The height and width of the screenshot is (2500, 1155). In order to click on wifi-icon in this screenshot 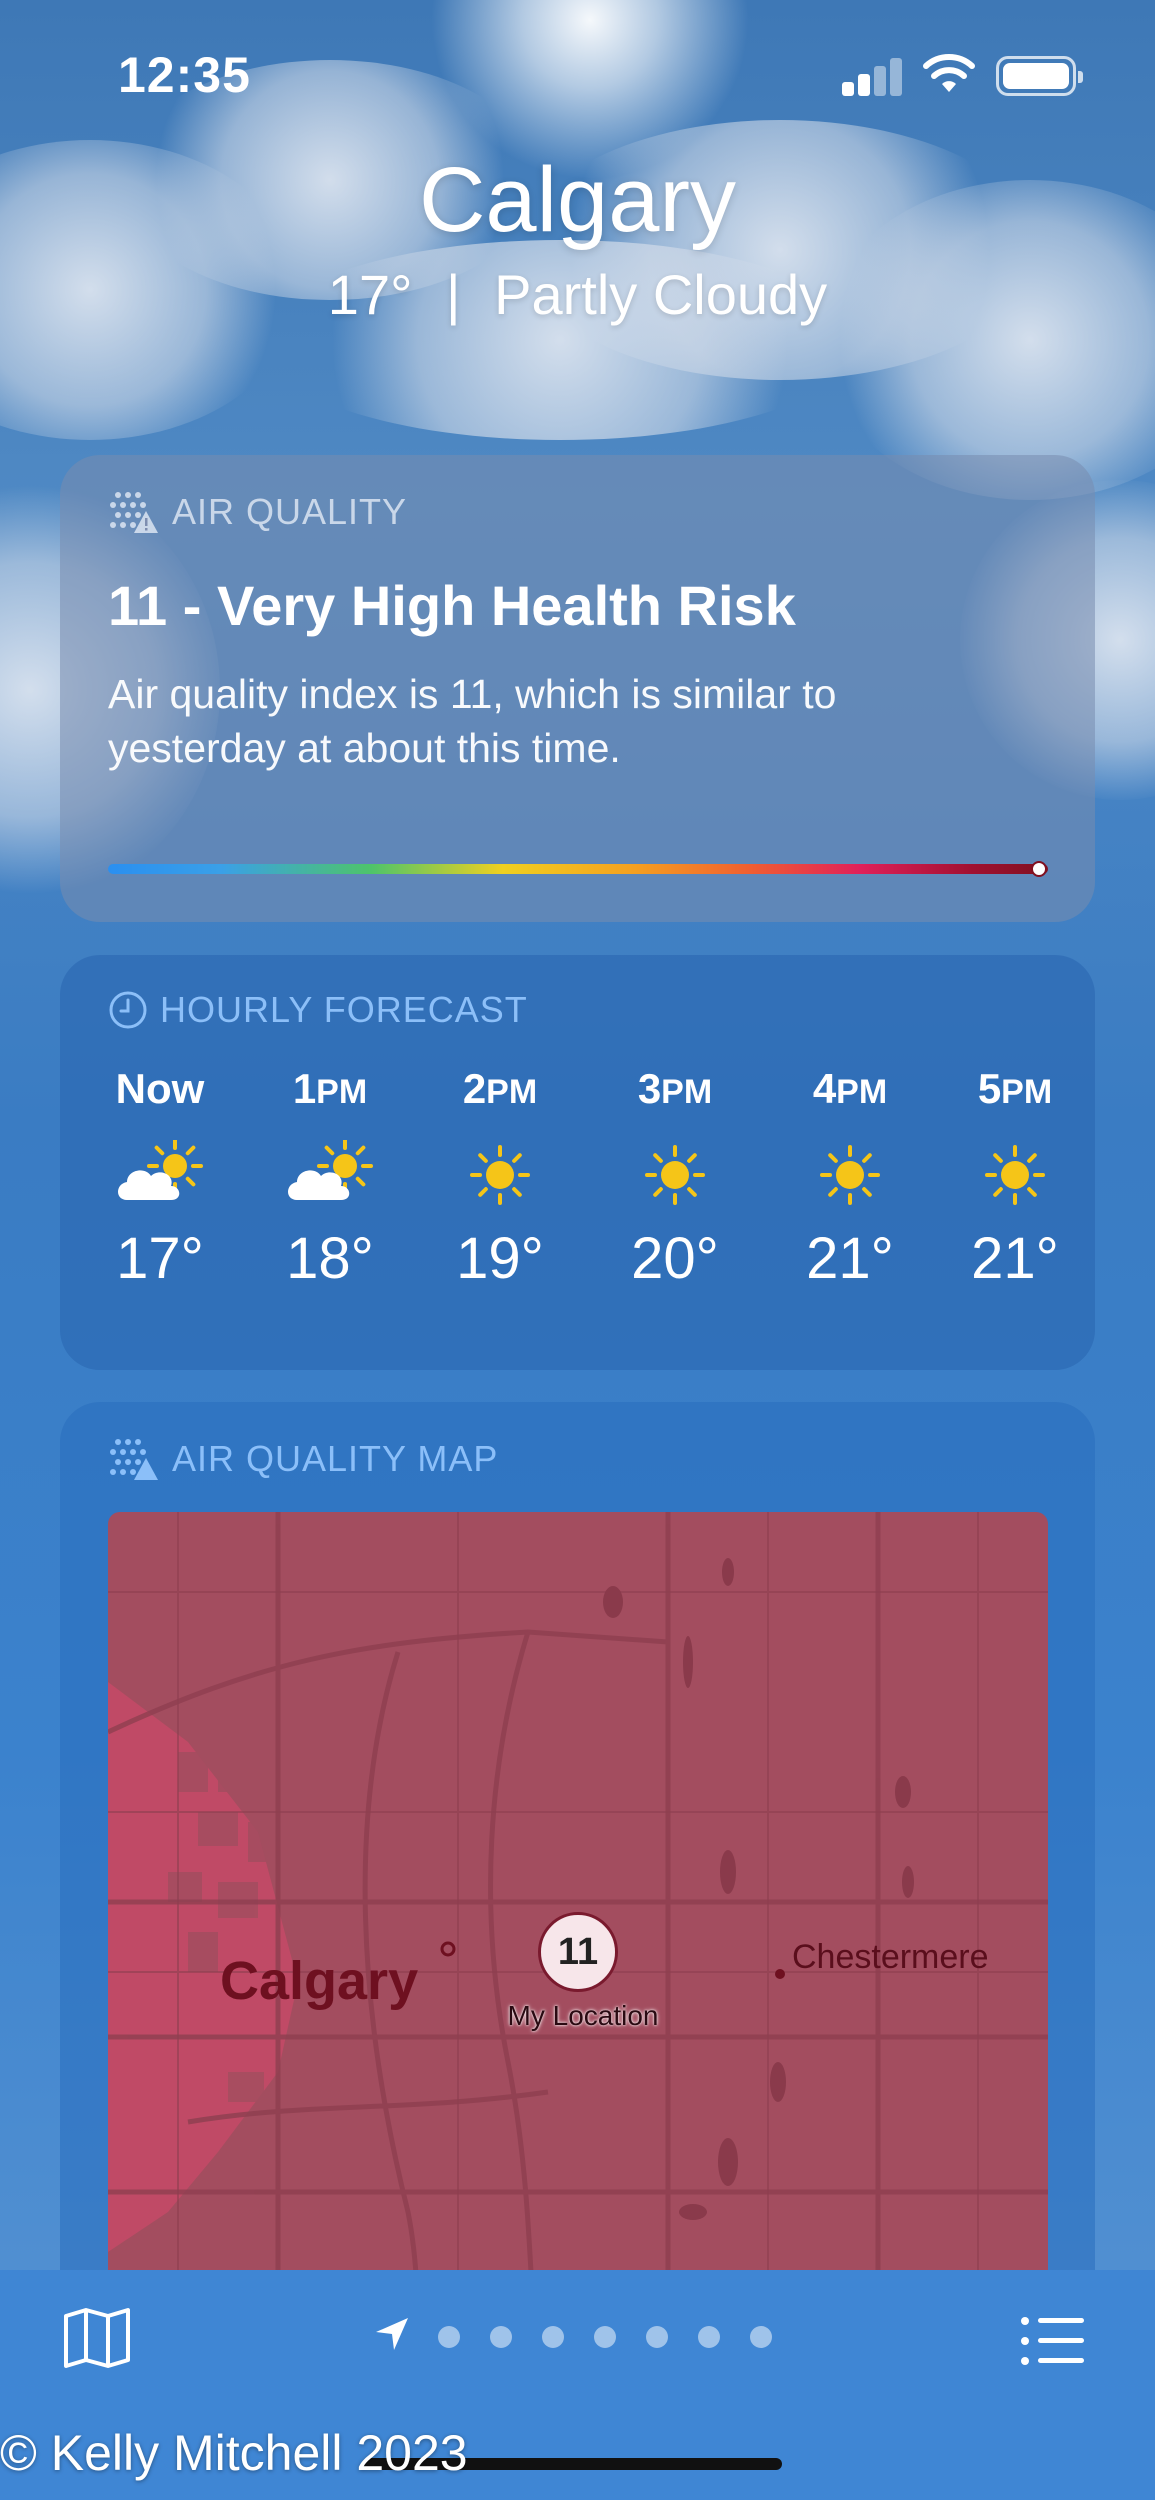, I will do `click(949, 73)`.